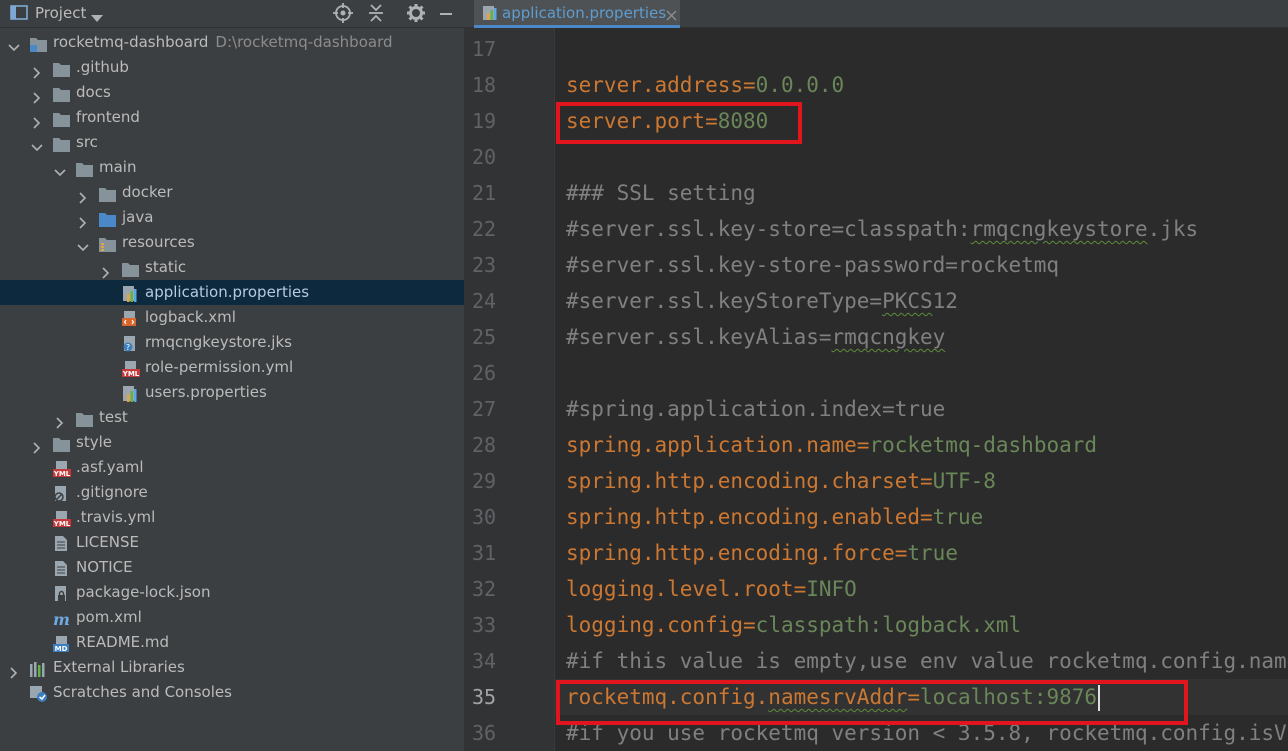 This screenshot has height=751, width=1288. Describe the element at coordinates (756, 409) in the screenshot. I see `comment-text: #spring.application.index=true` at that location.